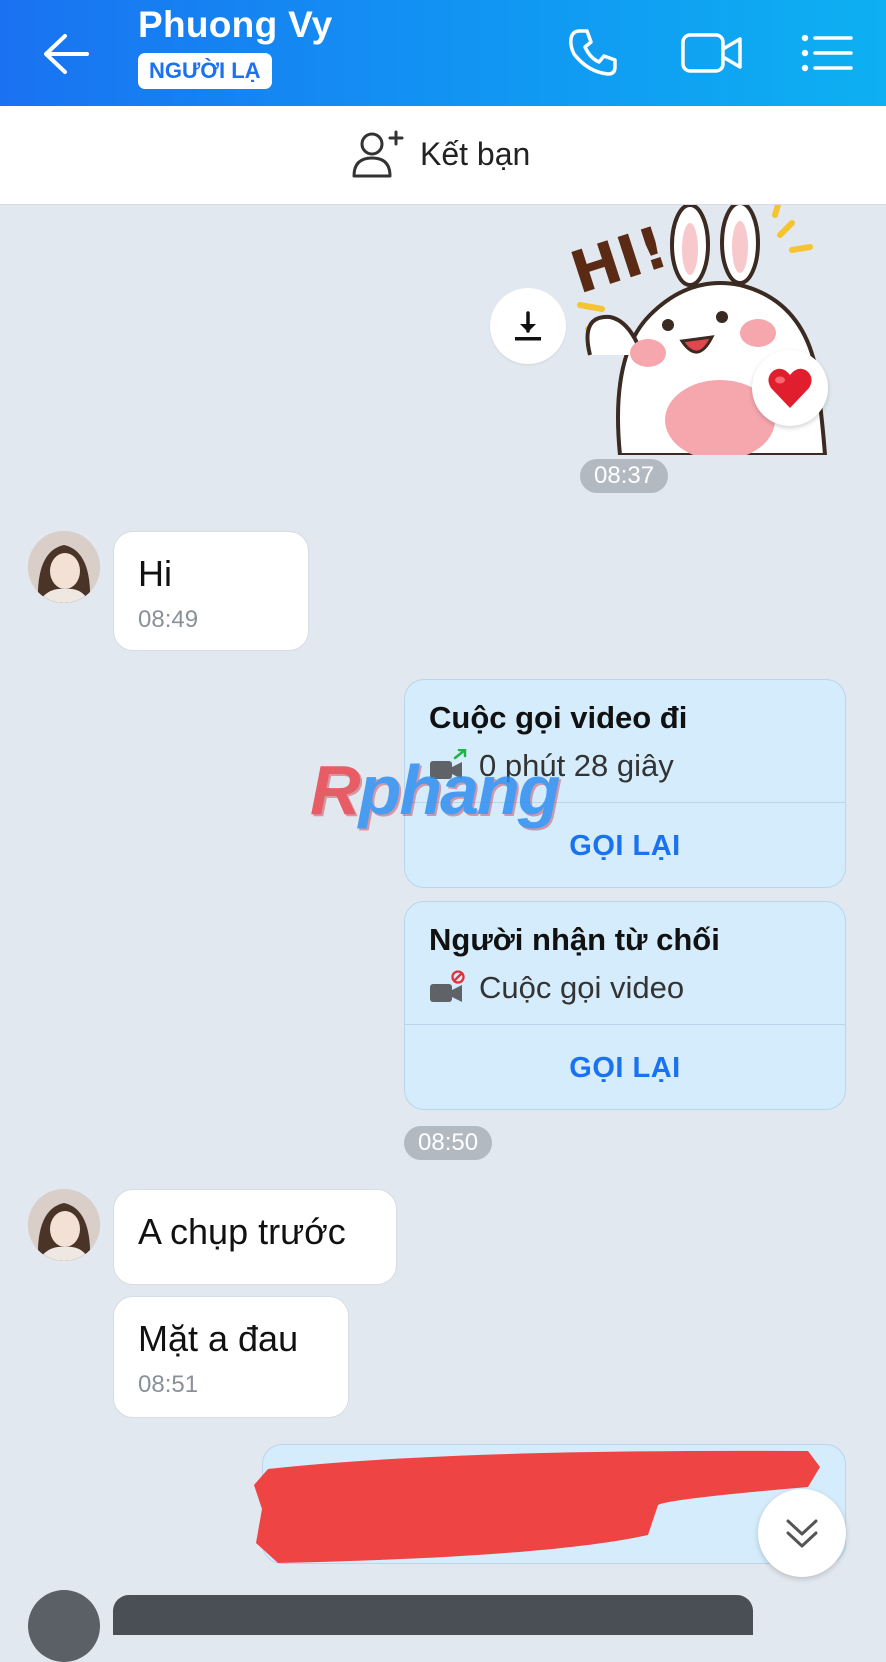 Image resolution: width=886 pixels, height=1662 pixels. What do you see at coordinates (623, 260) in the screenshot?
I see `svg-text: HI!` at bounding box center [623, 260].